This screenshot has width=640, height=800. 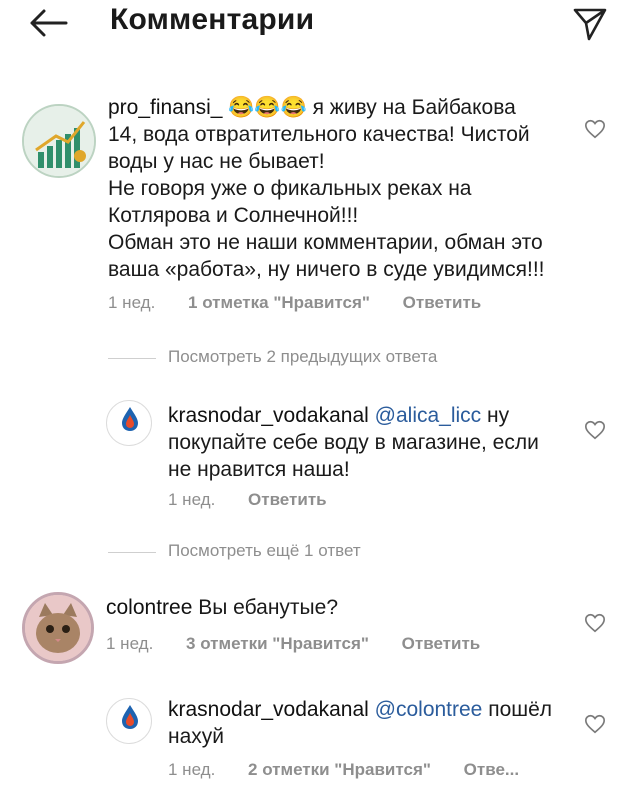 I want to click on comment-meta: 1 нед. 3 отметки "Нравится" Ответить, so click(x=293, y=644).